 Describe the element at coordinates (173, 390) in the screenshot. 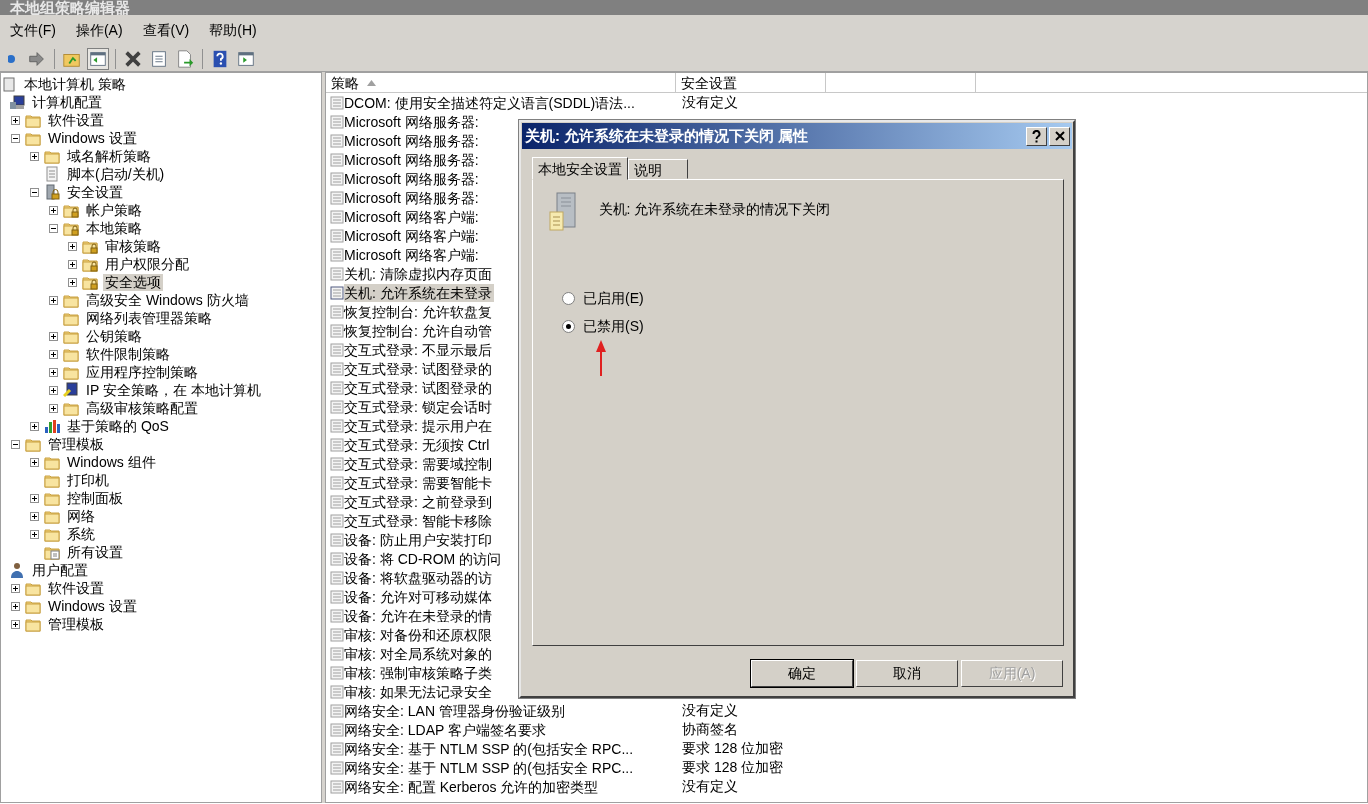

I see `tree-item: IP 安全策略，在 本地计算机` at that location.